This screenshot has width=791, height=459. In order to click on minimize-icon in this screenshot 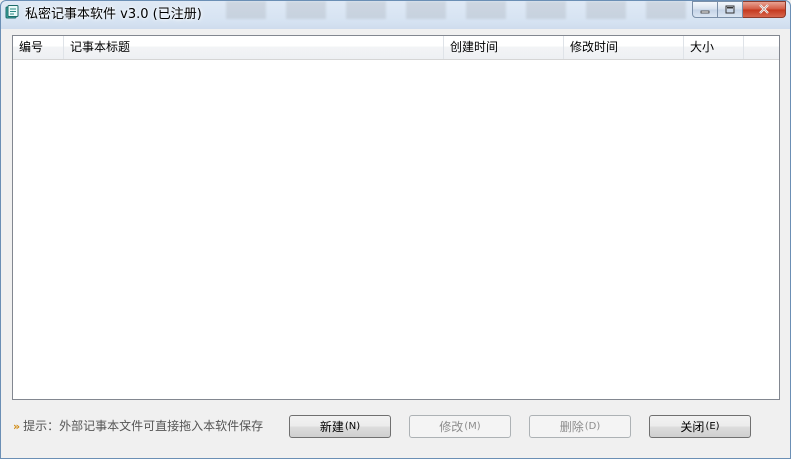, I will do `click(705, 10)`.